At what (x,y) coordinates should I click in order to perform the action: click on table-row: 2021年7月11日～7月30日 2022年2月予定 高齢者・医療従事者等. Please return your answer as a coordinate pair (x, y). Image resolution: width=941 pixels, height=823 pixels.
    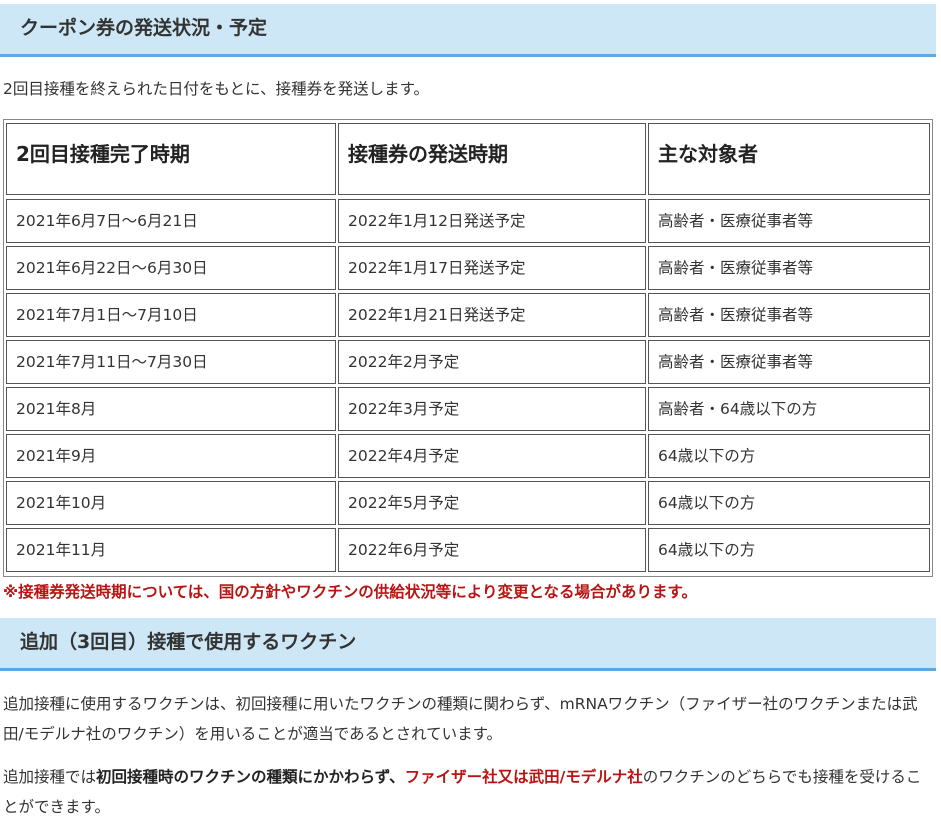
    Looking at the image, I should click on (468, 362).